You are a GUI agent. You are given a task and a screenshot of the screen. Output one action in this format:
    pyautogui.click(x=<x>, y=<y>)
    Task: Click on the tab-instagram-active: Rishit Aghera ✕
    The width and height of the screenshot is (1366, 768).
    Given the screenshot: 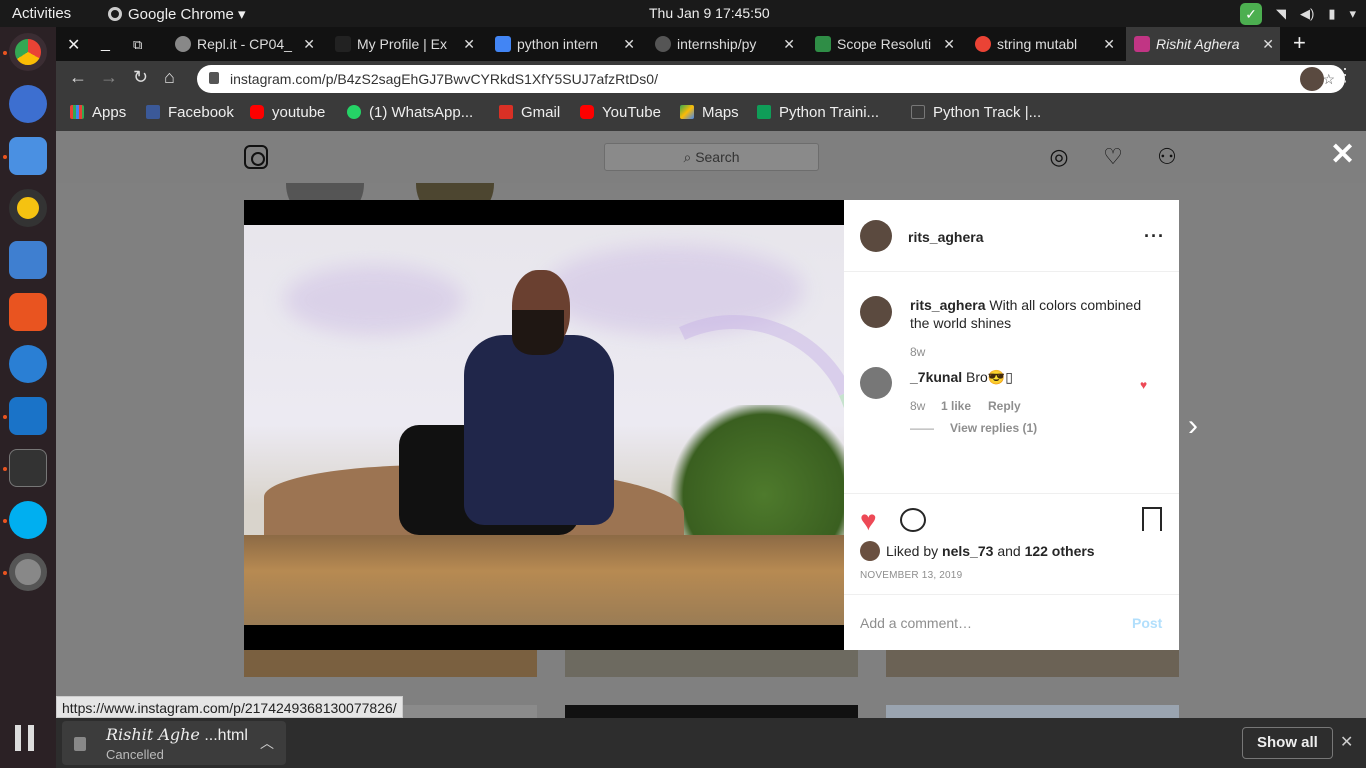 What is the action you would take?
    pyautogui.click(x=1203, y=44)
    